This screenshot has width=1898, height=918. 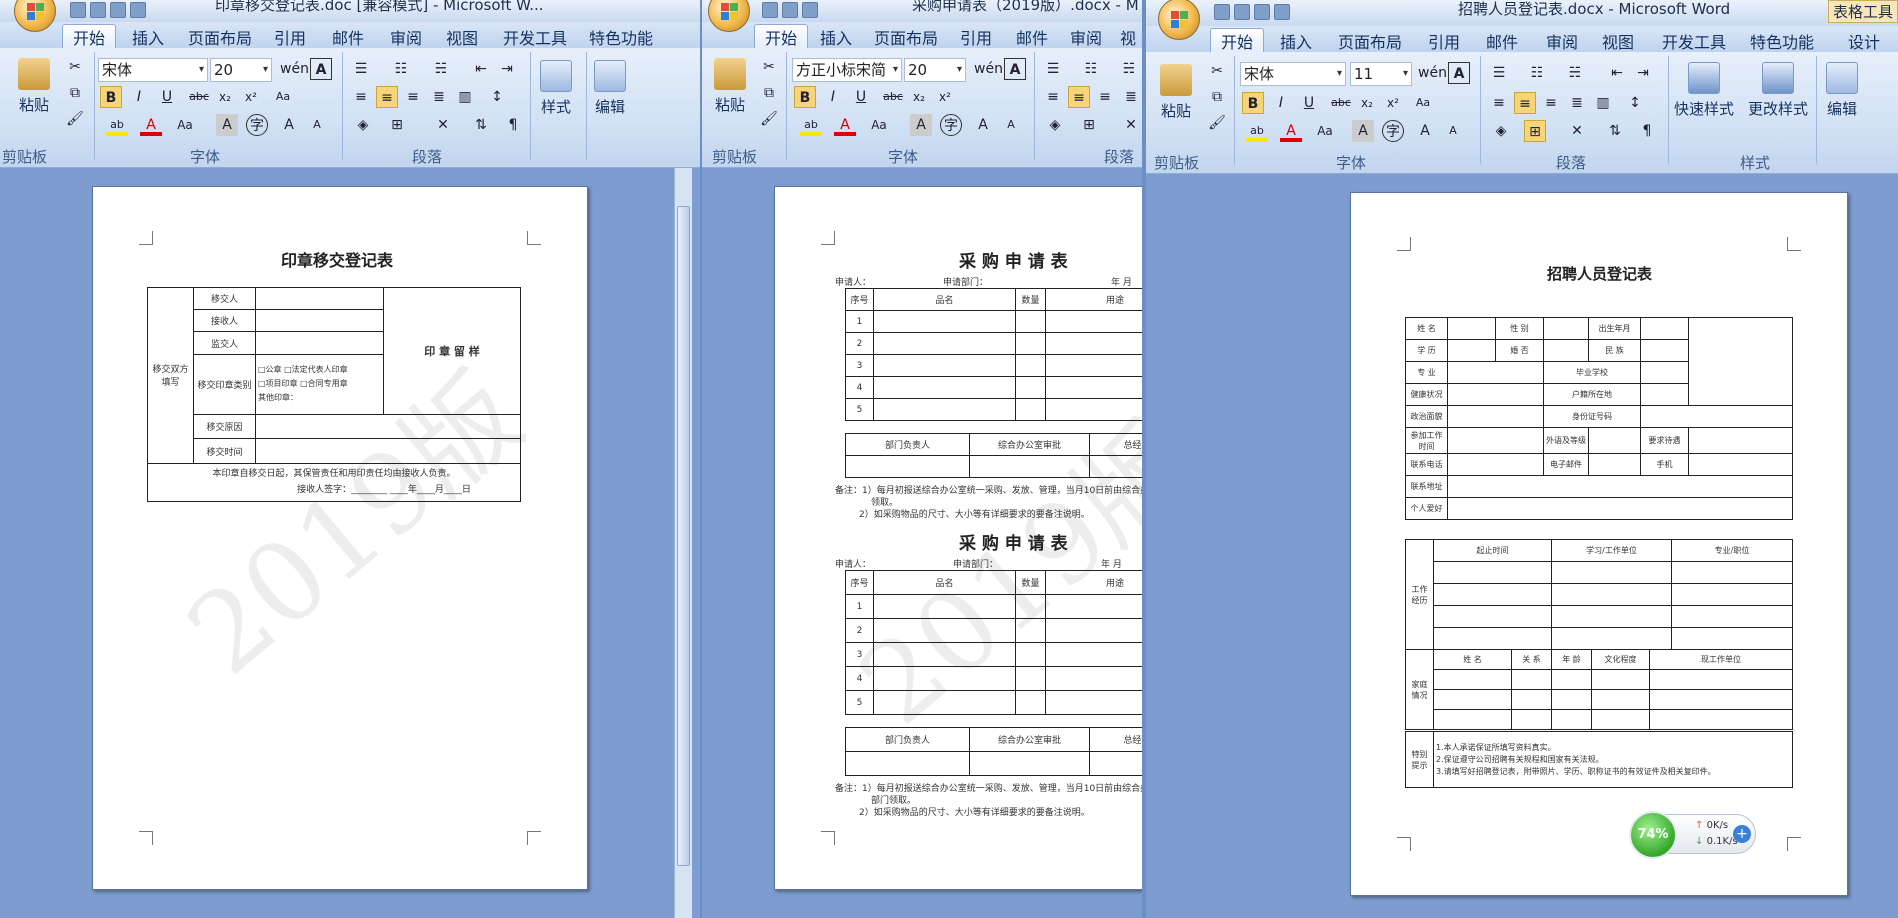 I want to click on tab-review: 审阅, so click(x=406, y=37).